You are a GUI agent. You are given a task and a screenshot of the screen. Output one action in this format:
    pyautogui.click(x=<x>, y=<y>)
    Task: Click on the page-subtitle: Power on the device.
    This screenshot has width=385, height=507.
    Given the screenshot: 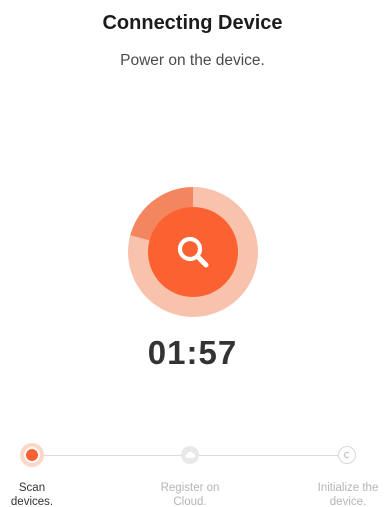 What is the action you would take?
    pyautogui.click(x=192, y=60)
    